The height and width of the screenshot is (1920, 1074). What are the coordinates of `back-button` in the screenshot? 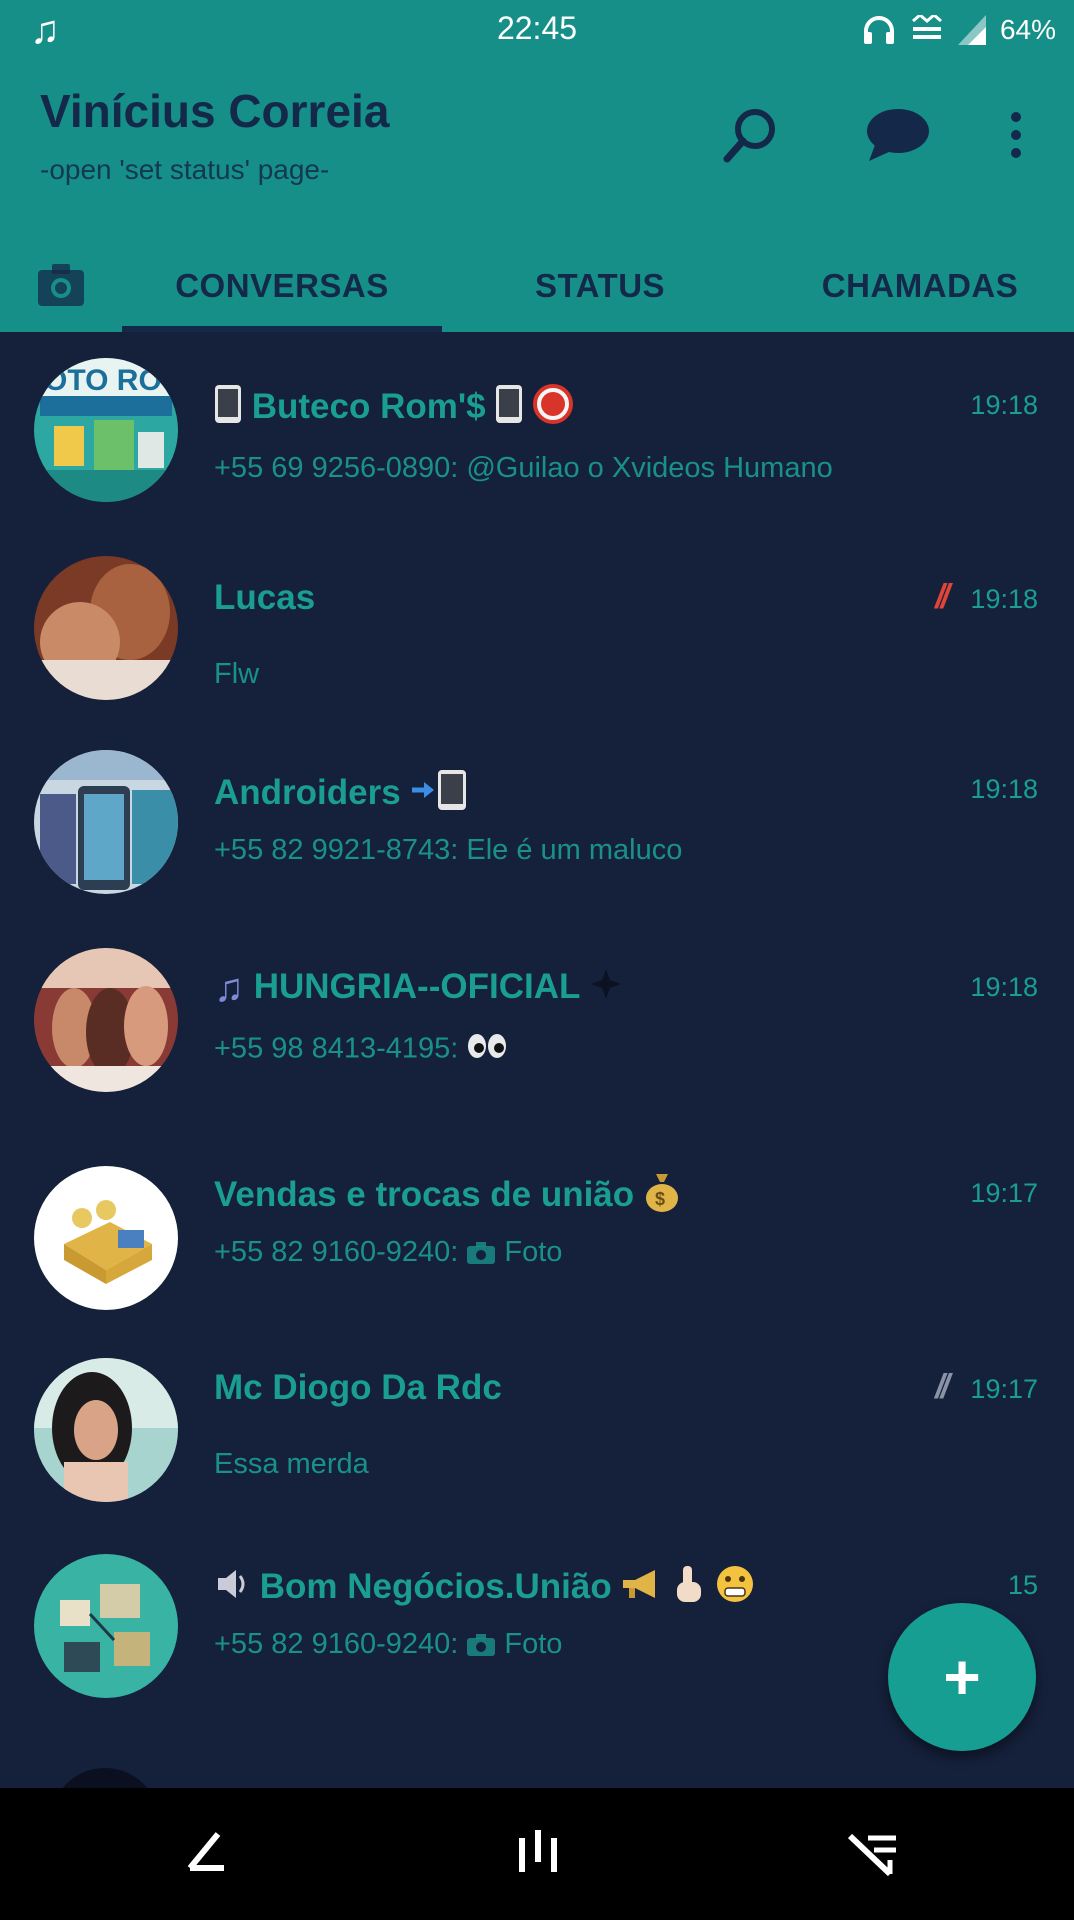 It's located at (208, 1854).